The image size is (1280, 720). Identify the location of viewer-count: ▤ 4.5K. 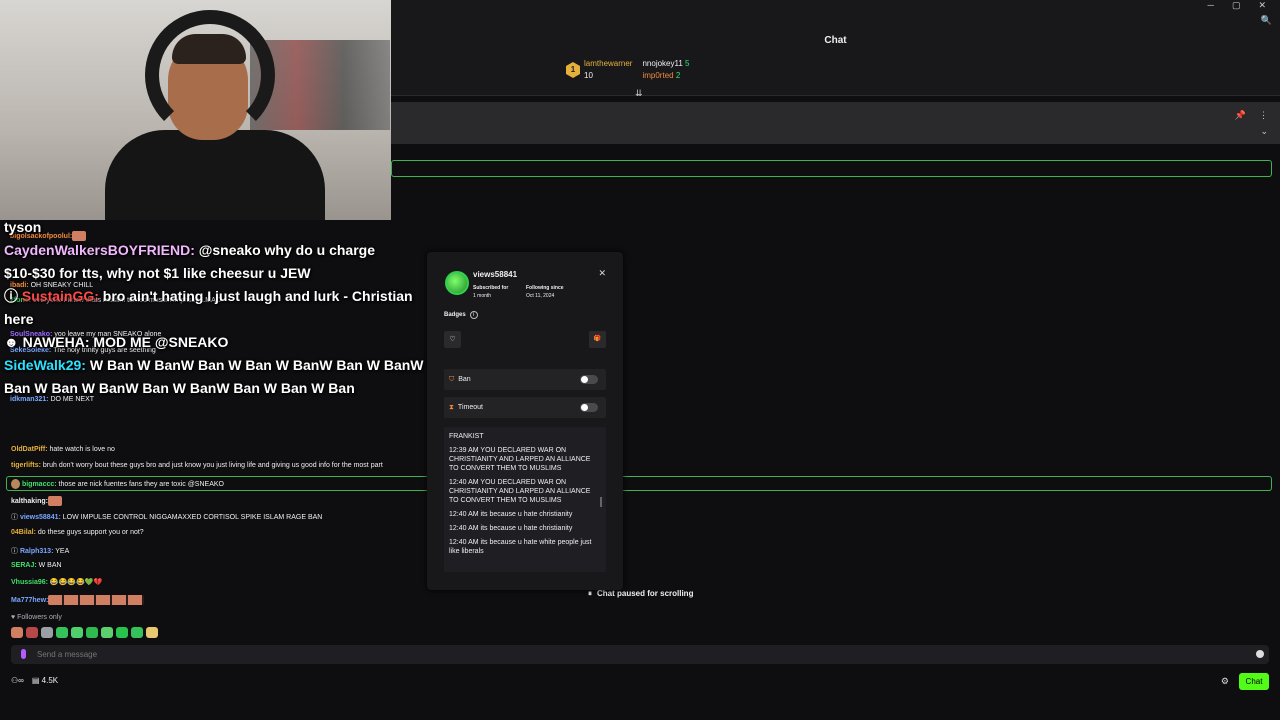
(45, 680).